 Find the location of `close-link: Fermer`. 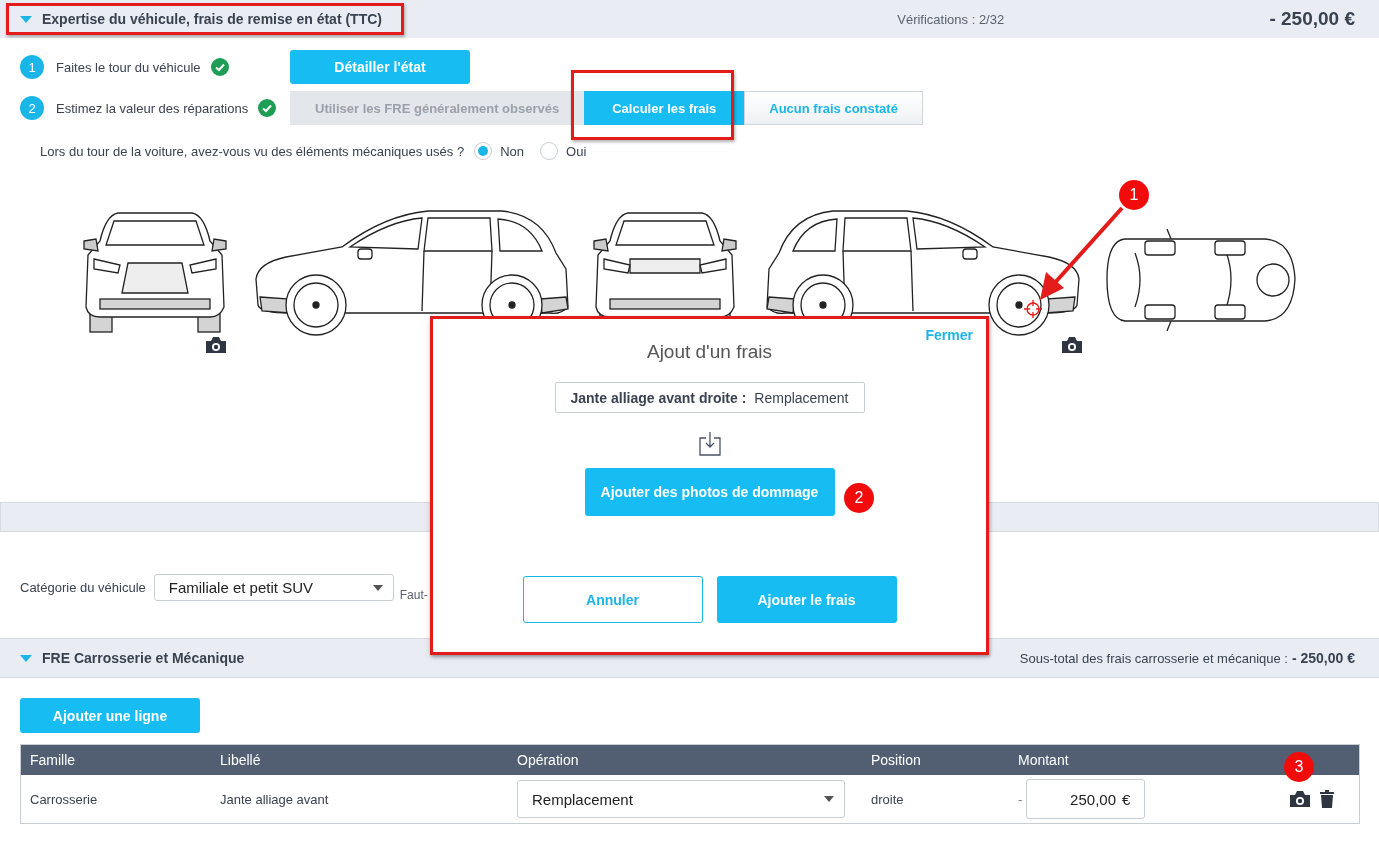

close-link: Fermer is located at coordinates (949, 335).